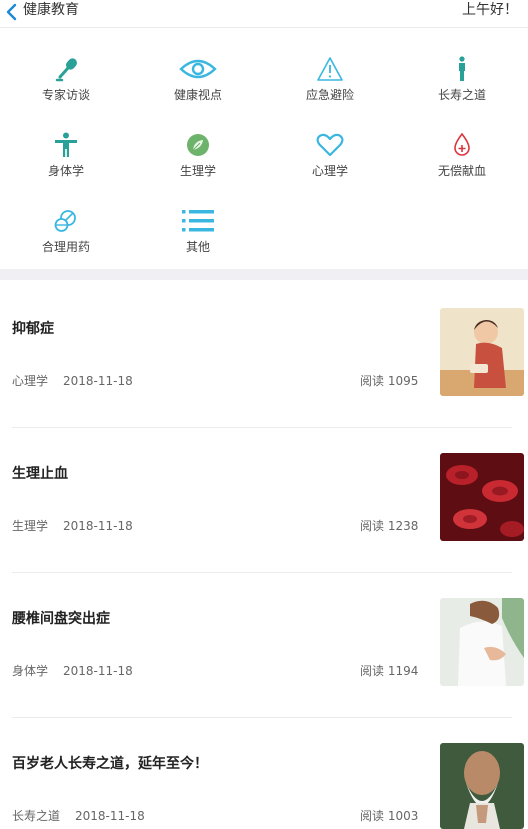 This screenshot has width=528, height=829. I want to click on category-expert-interview: 专家访谈, so click(66, 87).